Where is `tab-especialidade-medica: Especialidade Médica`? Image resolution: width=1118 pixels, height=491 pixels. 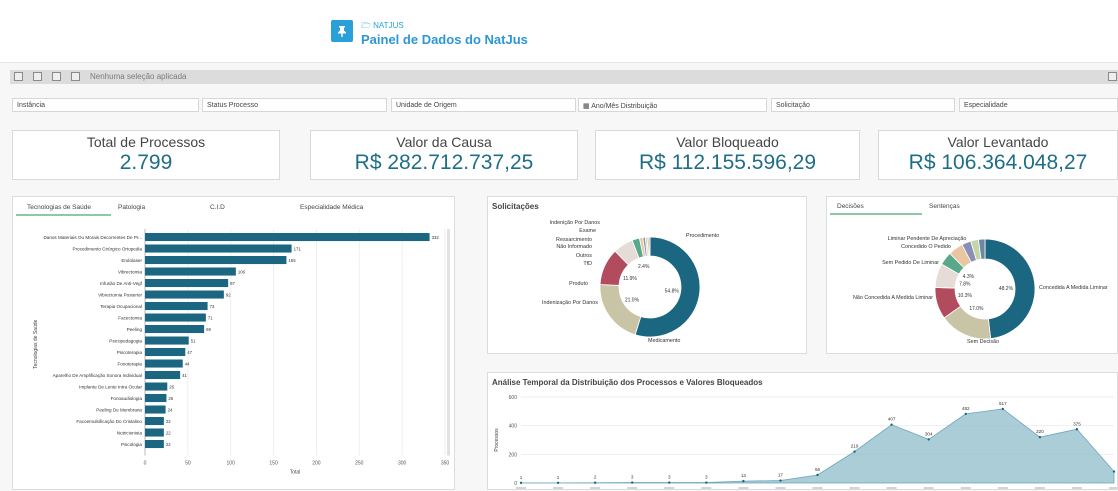
tab-especialidade-medica: Especialidade Médica is located at coordinates (331, 207).